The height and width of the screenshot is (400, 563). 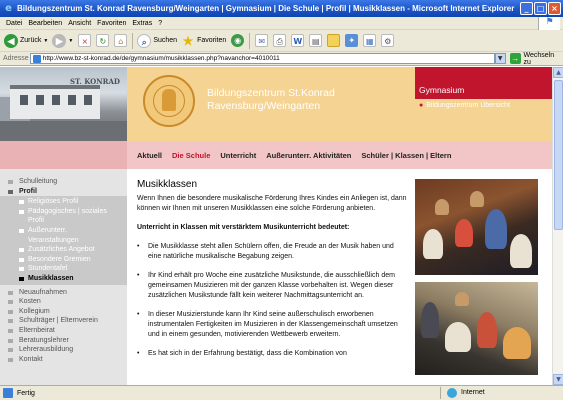 I want to click on search-icon: ⌕, so click(x=144, y=40).